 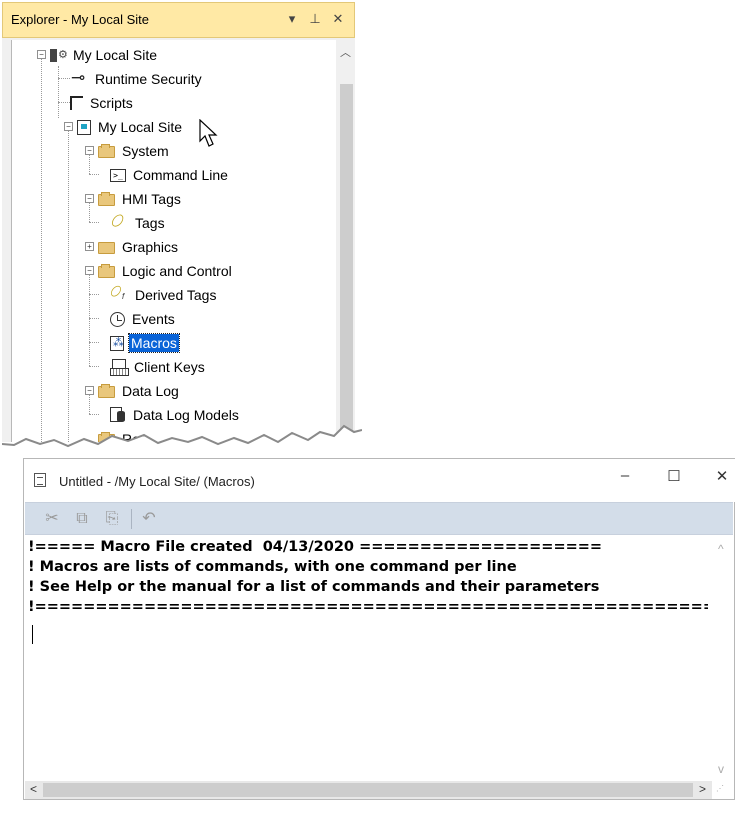 I want to click on tree-item-label: Scripts, so click(x=111, y=103).